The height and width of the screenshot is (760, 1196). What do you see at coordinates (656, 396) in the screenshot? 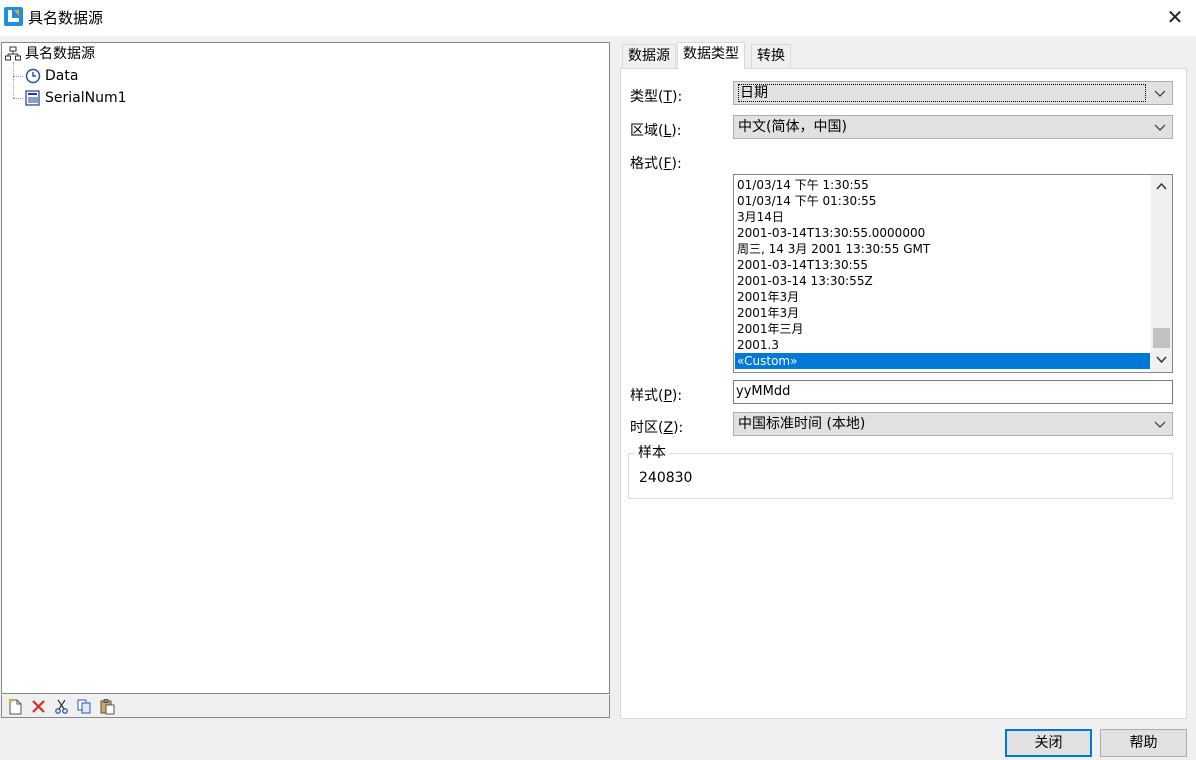
I see `pattern-label: 样式(P):` at bounding box center [656, 396].